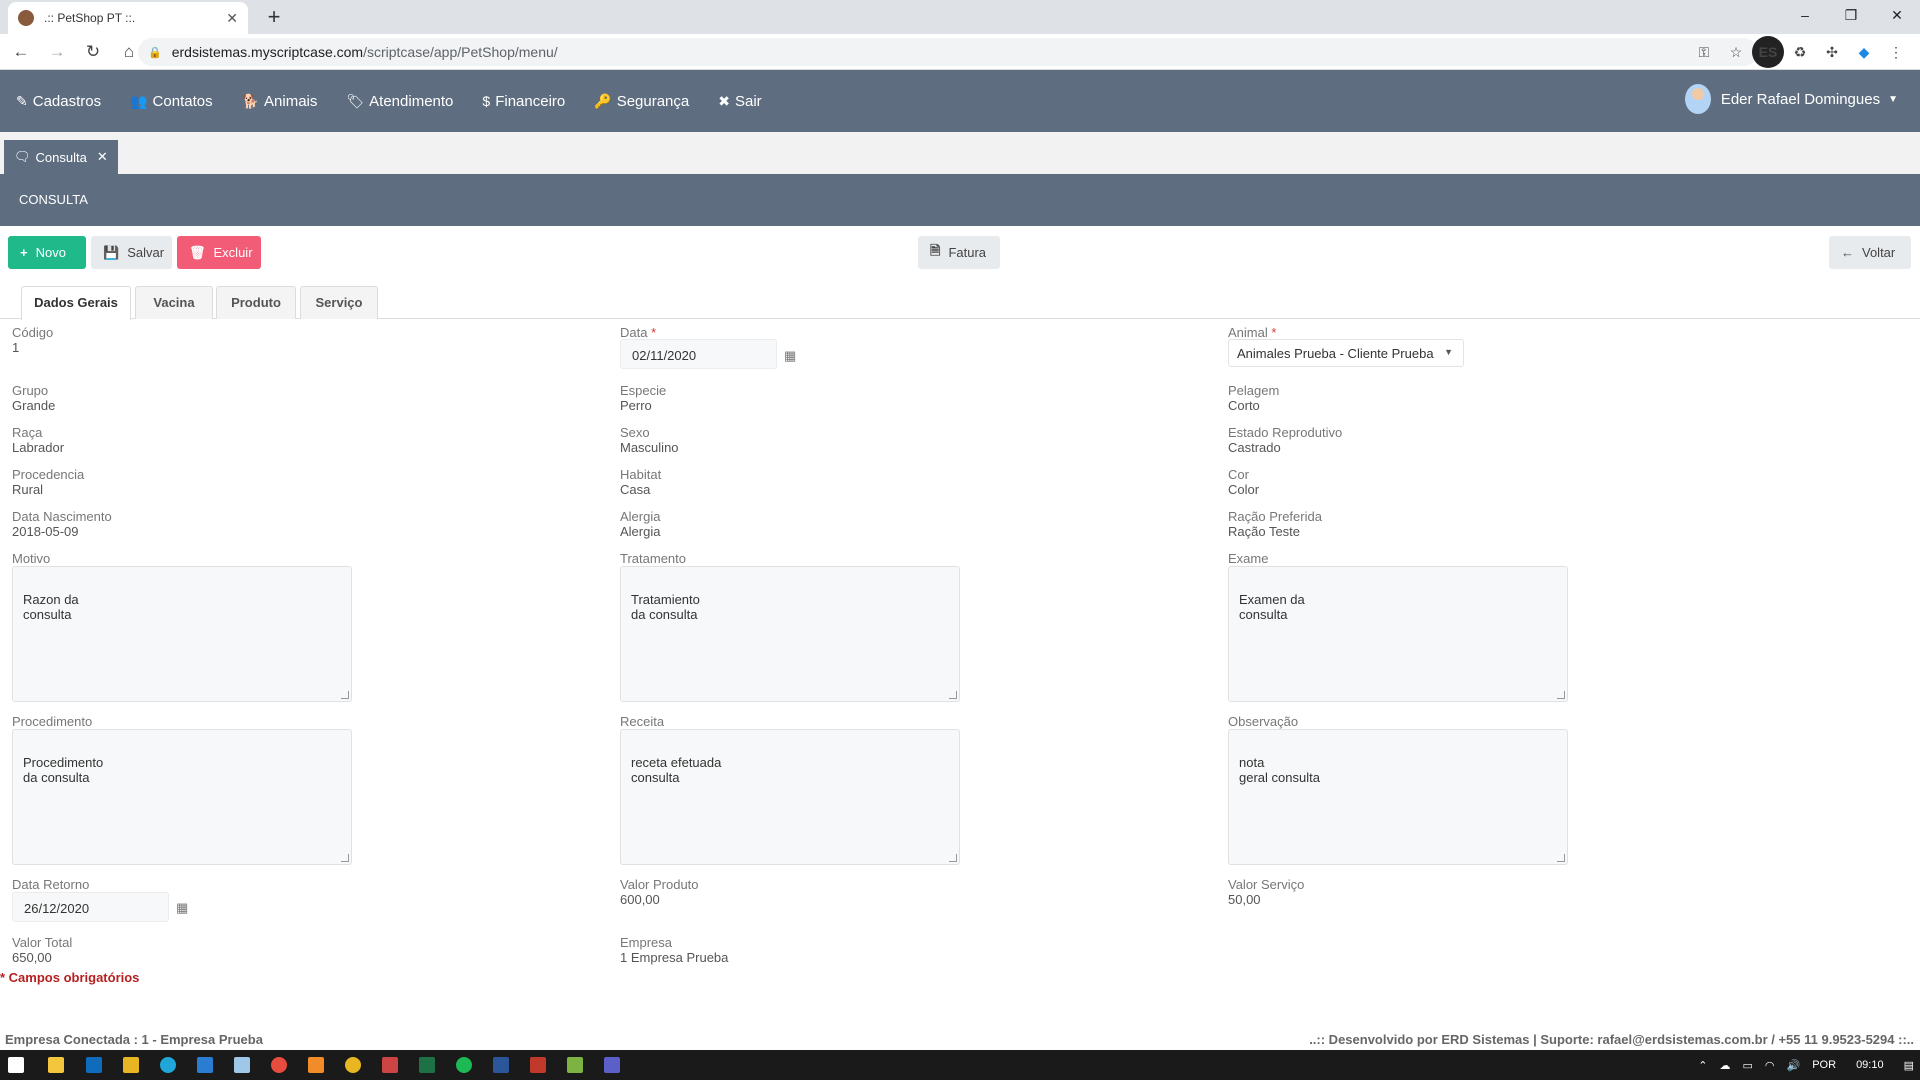 The image size is (1920, 1080). Describe the element at coordinates (790, 634) in the screenshot. I see `tratamento-textarea: Tratamiento da consulta` at that location.